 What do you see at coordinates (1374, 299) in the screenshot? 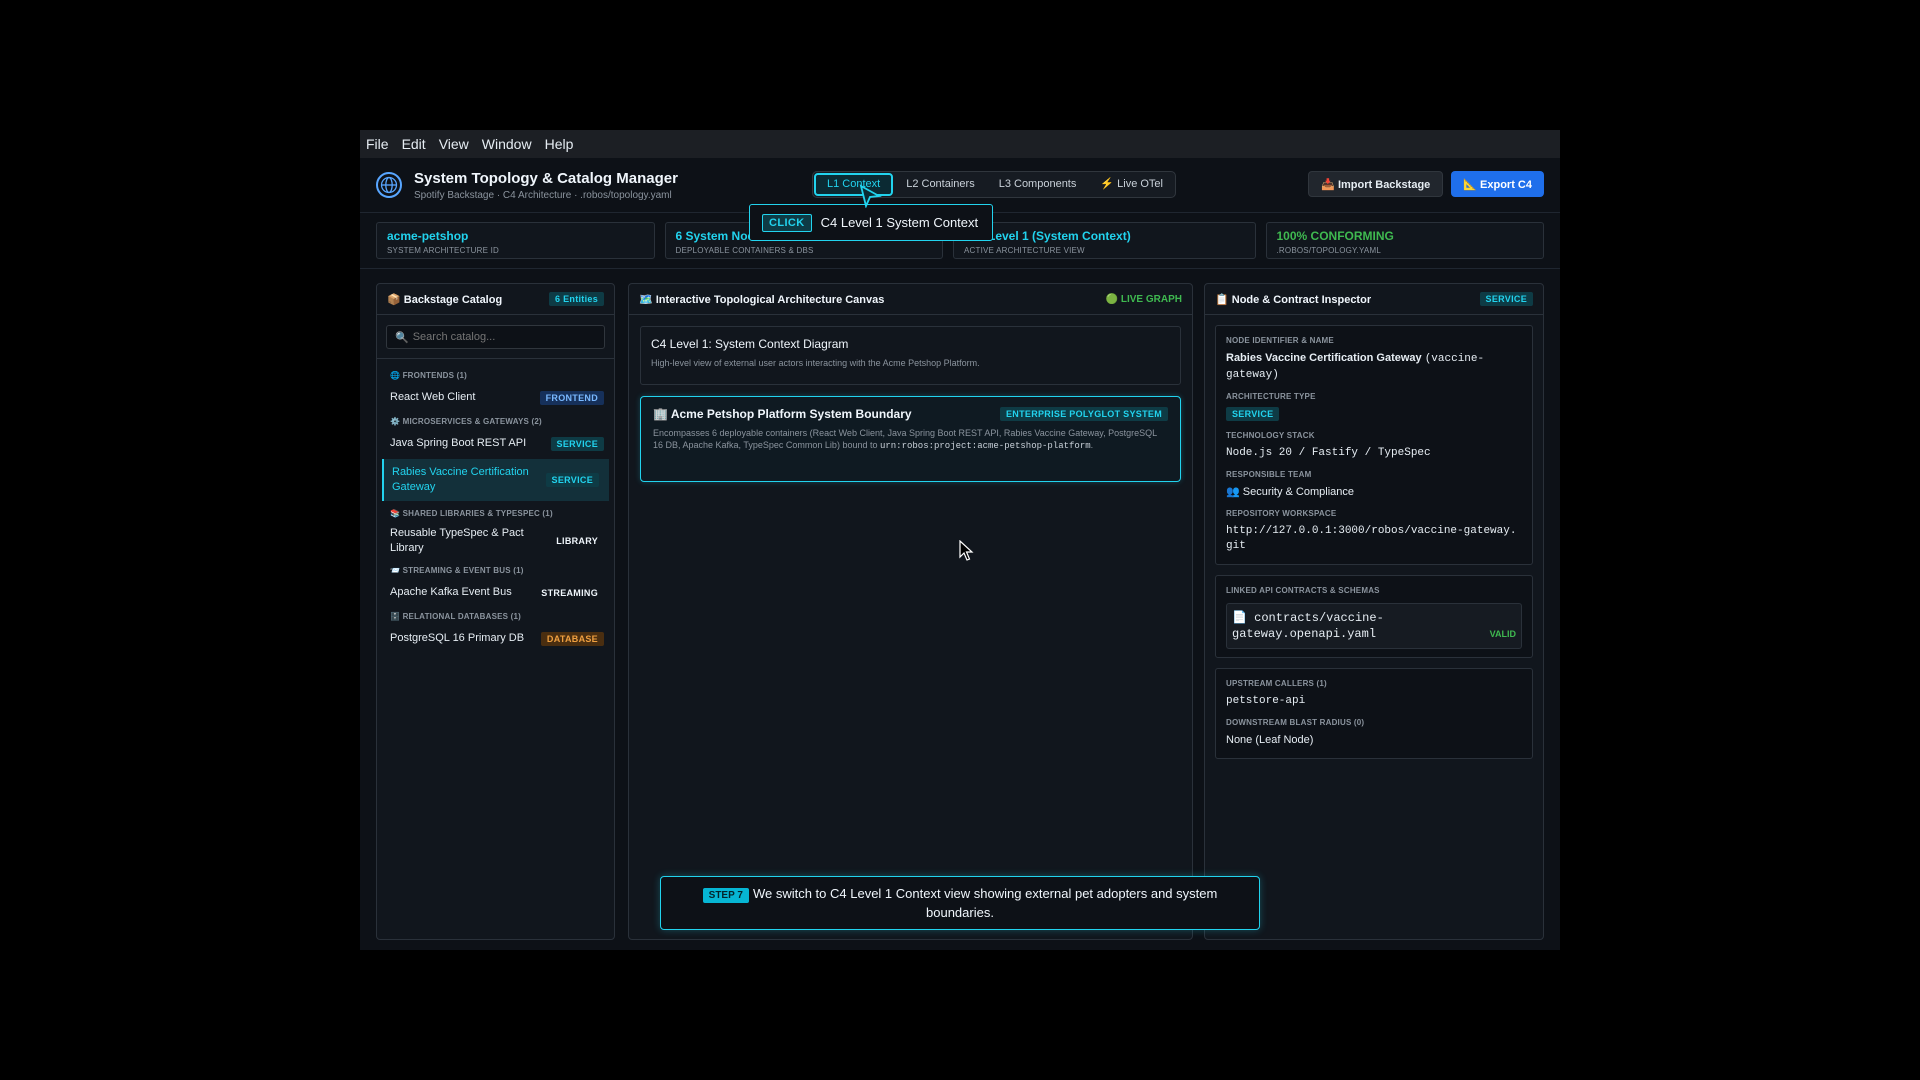
I see `inspector-header: 📋 Node & Contract Inspector SERVICE` at bounding box center [1374, 299].